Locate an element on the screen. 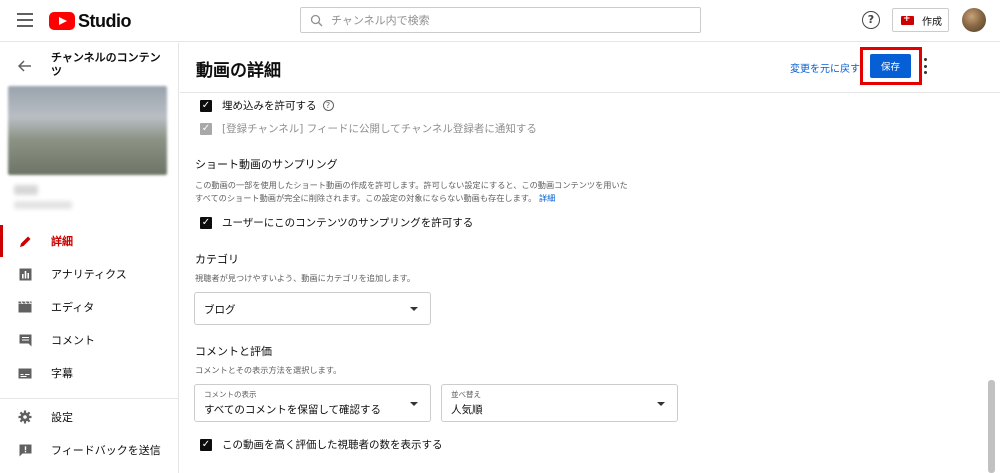  editor-icon is located at coordinates (25, 307).